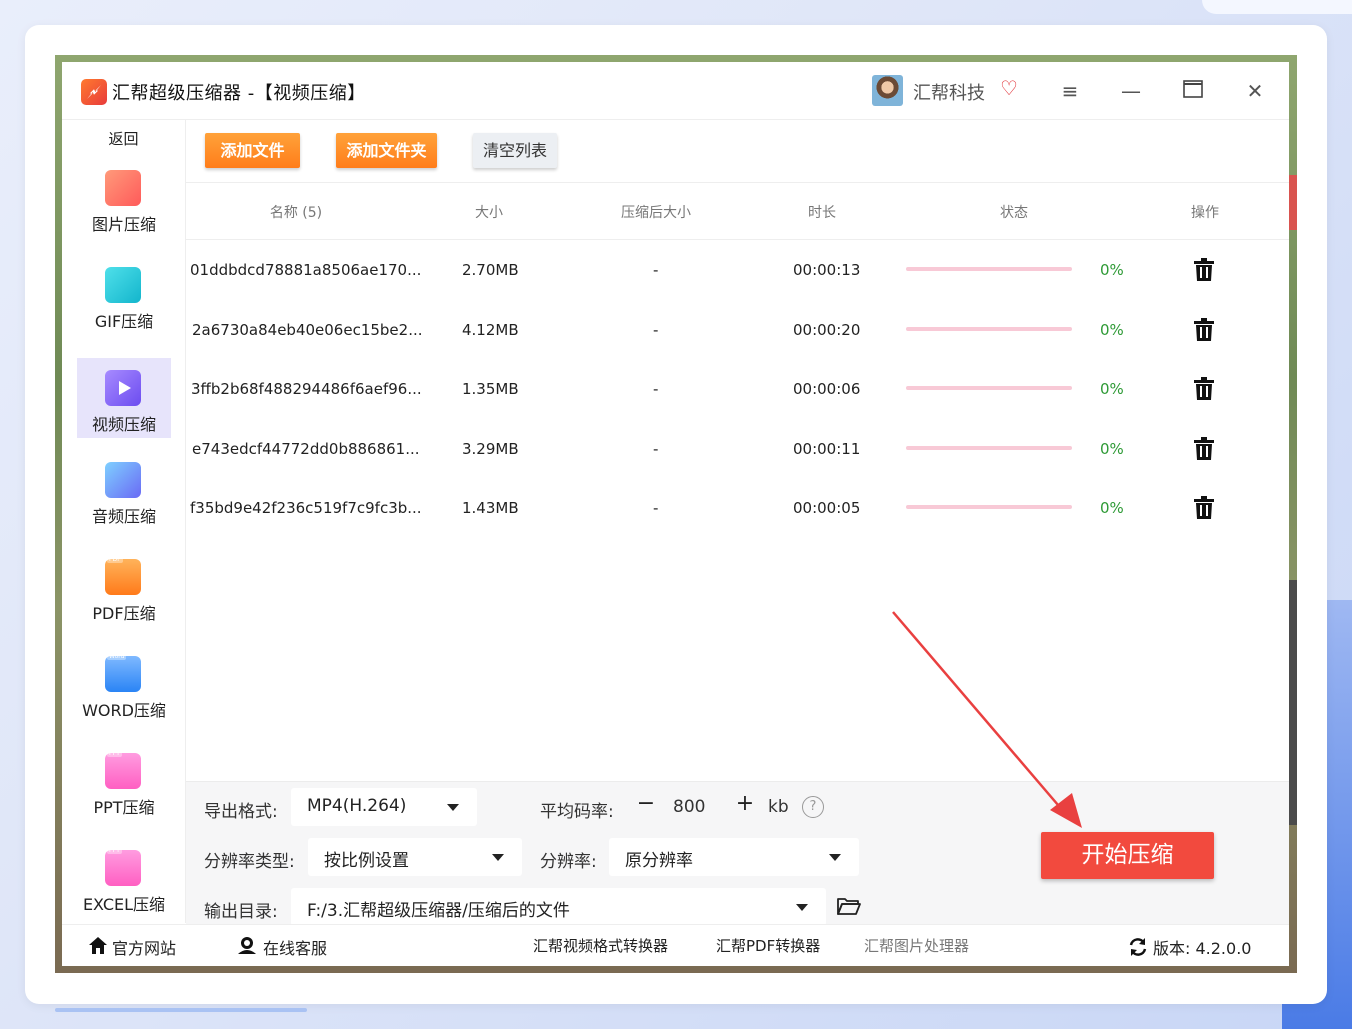 The width and height of the screenshot is (1352, 1029). I want to click on sidebar-item-label: WORD压缩, so click(124, 710).